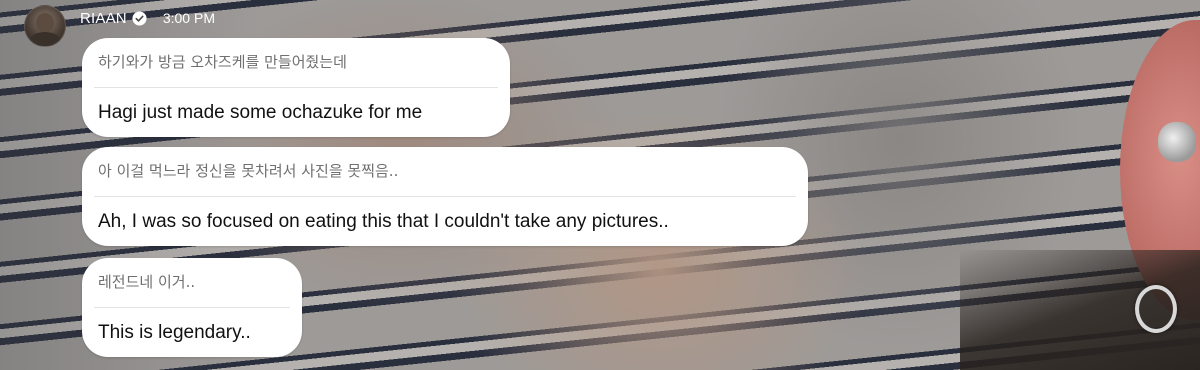 The image size is (1200, 370). I want to click on background-earring-stud, so click(1177, 142).